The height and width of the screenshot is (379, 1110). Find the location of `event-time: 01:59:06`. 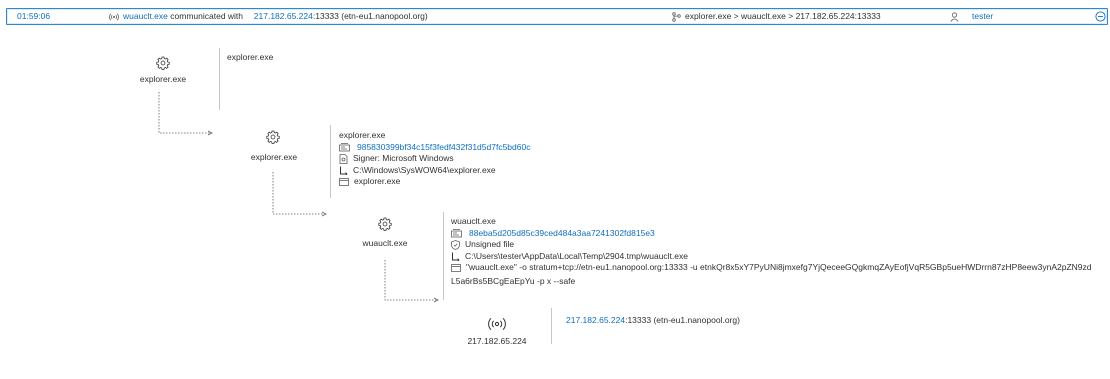

event-time: 01:59:06 is located at coordinates (33, 16).